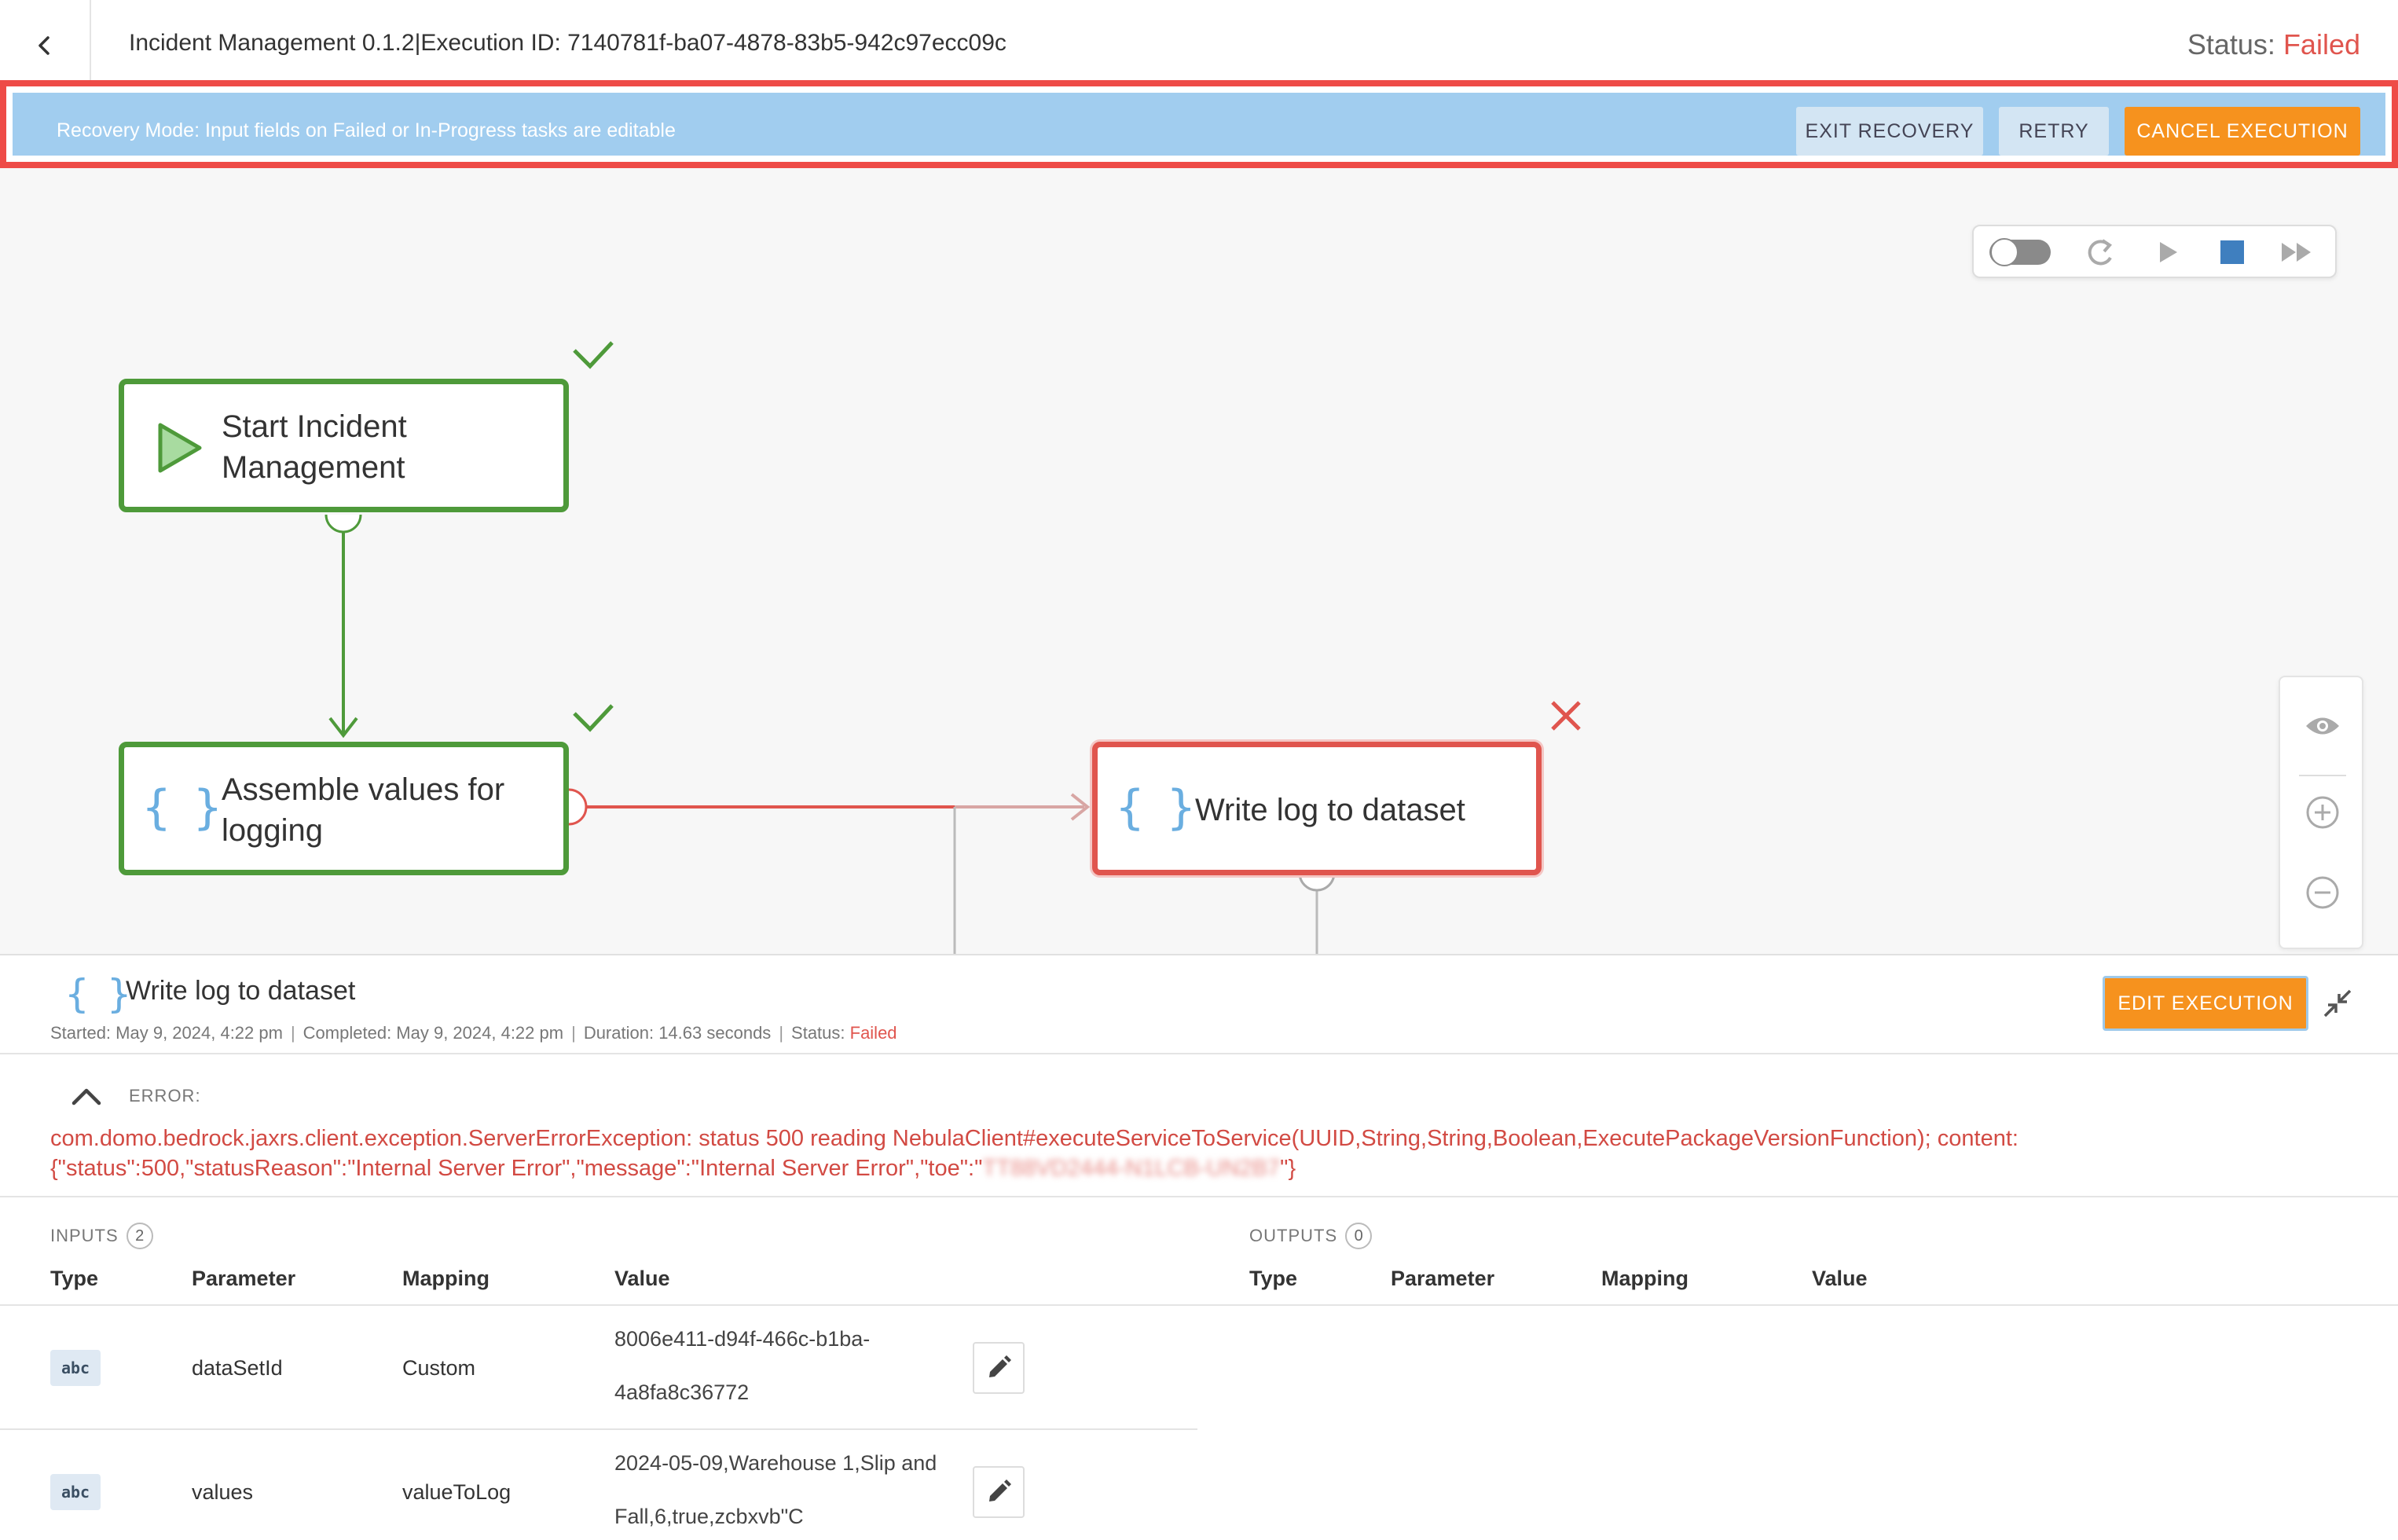 The image size is (2398, 1540). I want to click on task-status-label: Status:, so click(820, 1033).